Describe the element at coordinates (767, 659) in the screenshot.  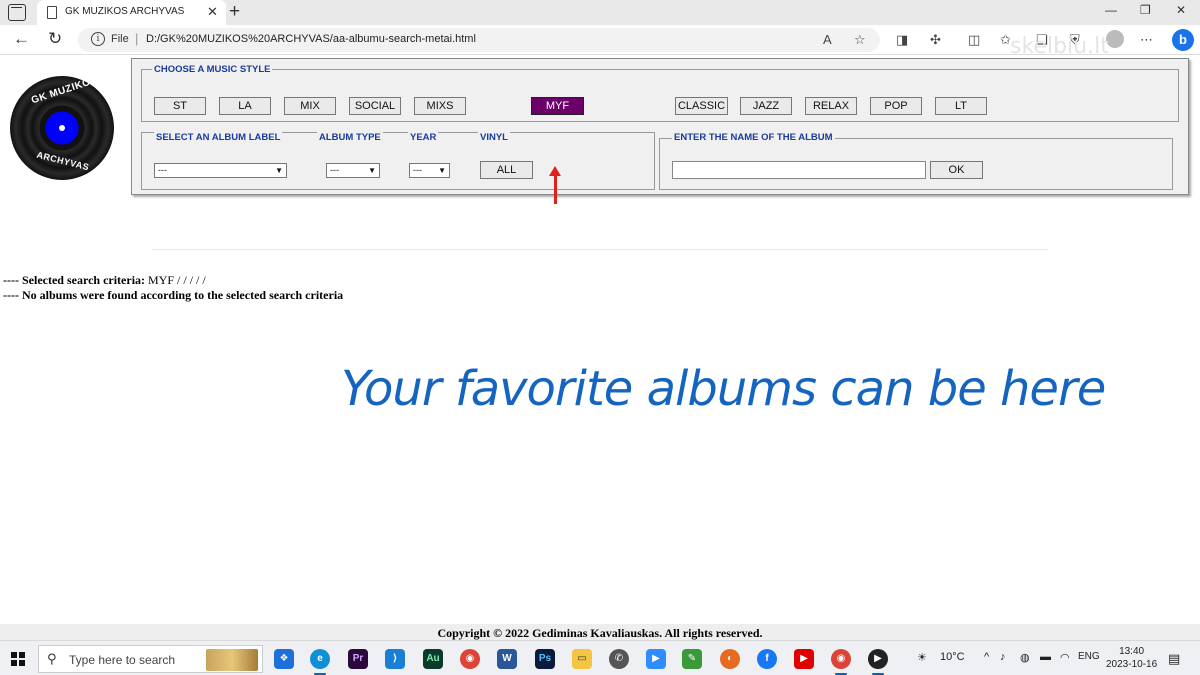
I see `facebook-icon: f` at that location.